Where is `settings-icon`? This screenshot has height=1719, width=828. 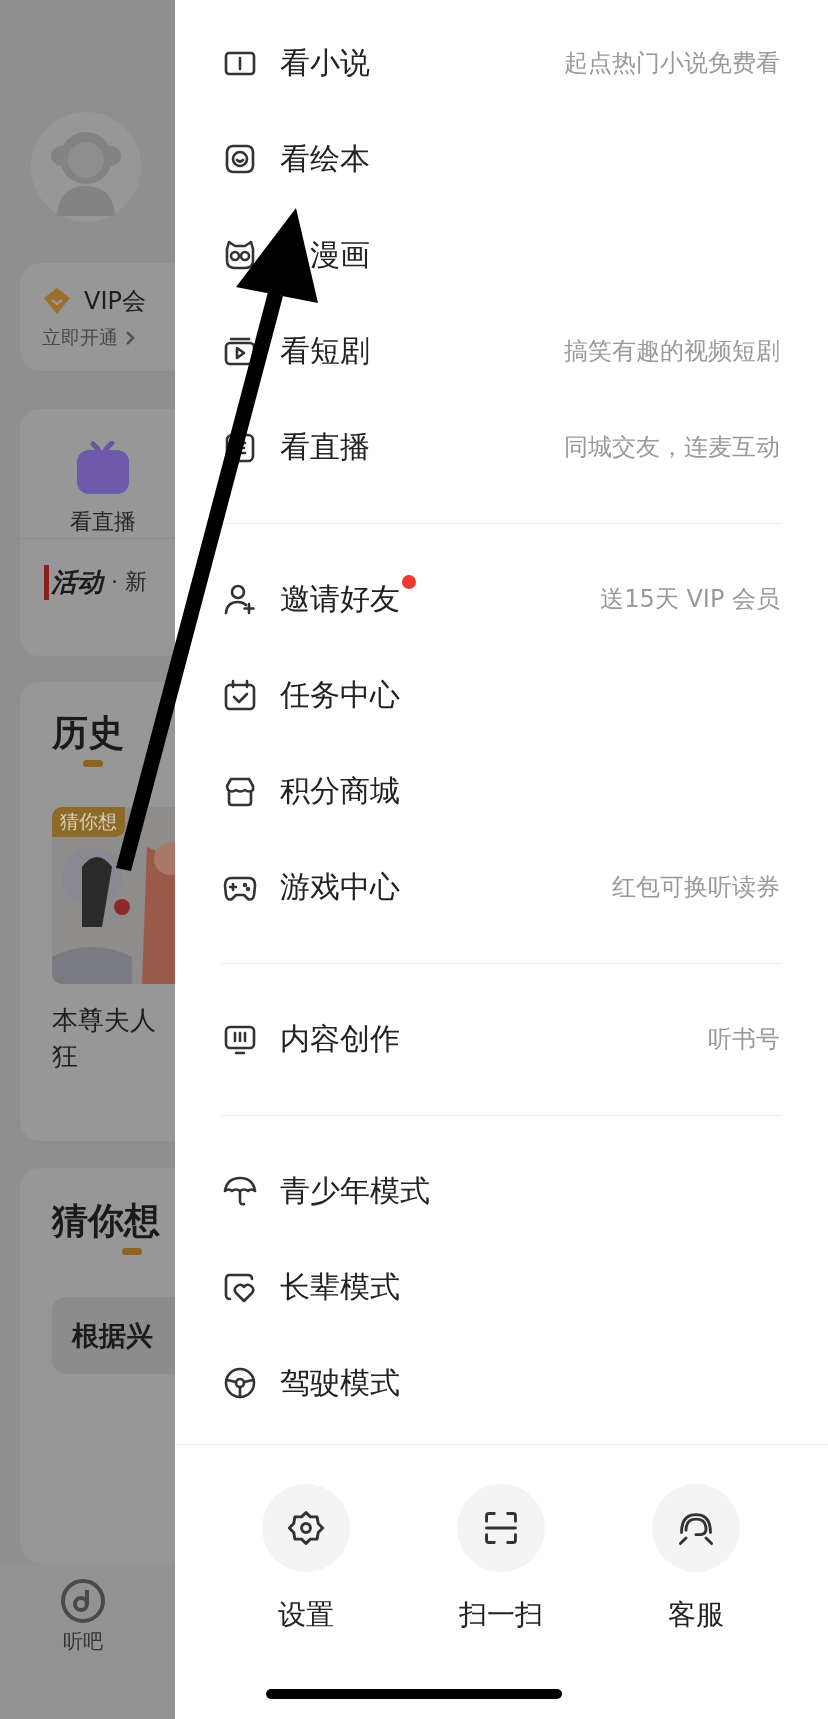 settings-icon is located at coordinates (306, 1528).